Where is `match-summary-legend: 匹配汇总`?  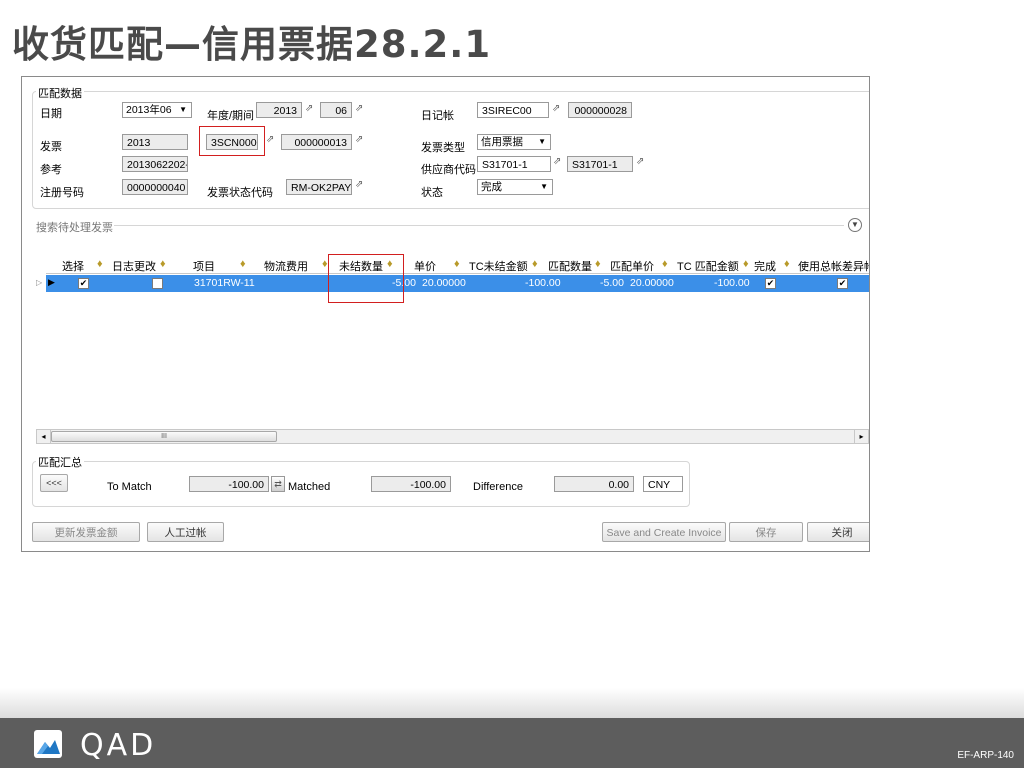 match-summary-legend: 匹配汇总 is located at coordinates (60, 462).